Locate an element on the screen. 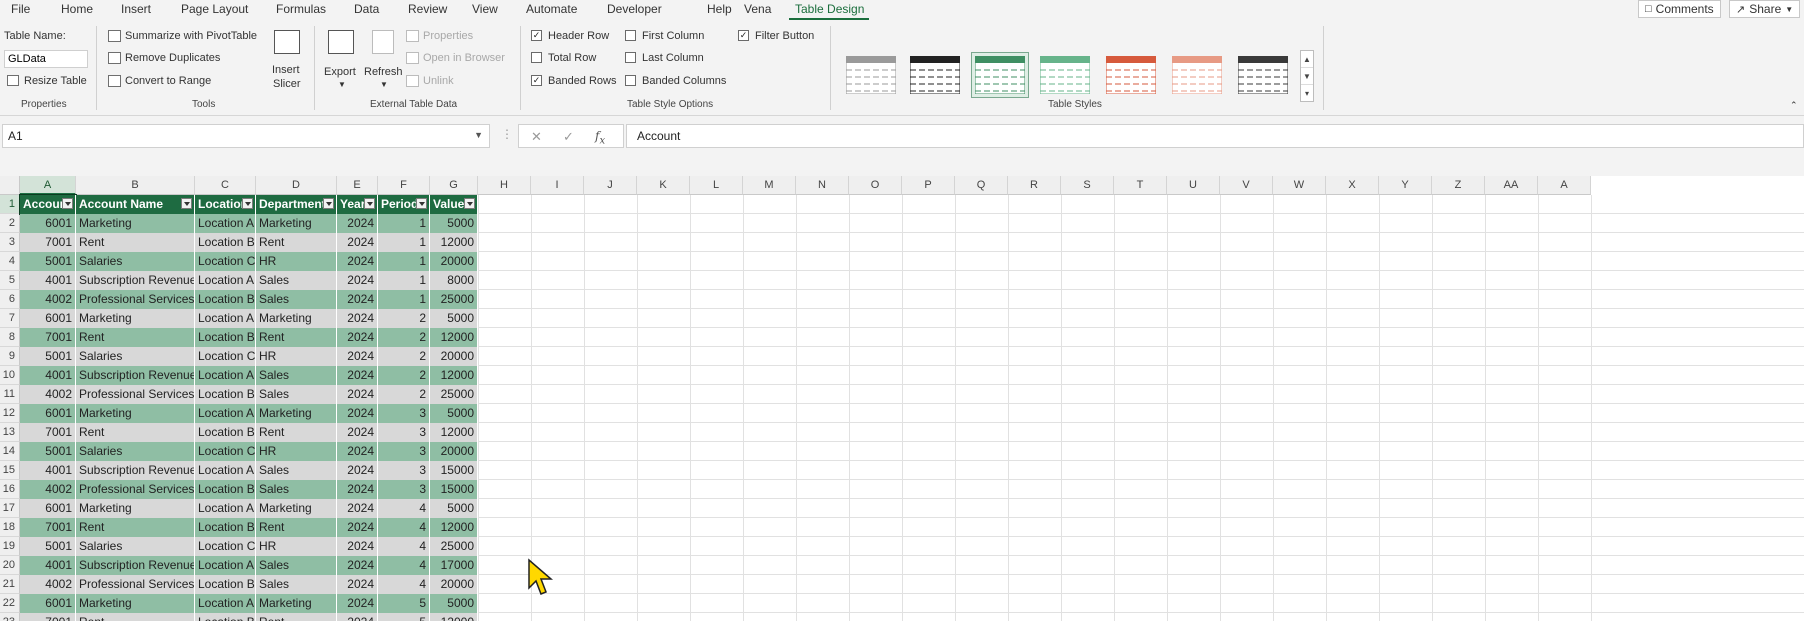 This screenshot has width=1804, height=621. column-header-k: K is located at coordinates (663, 185).